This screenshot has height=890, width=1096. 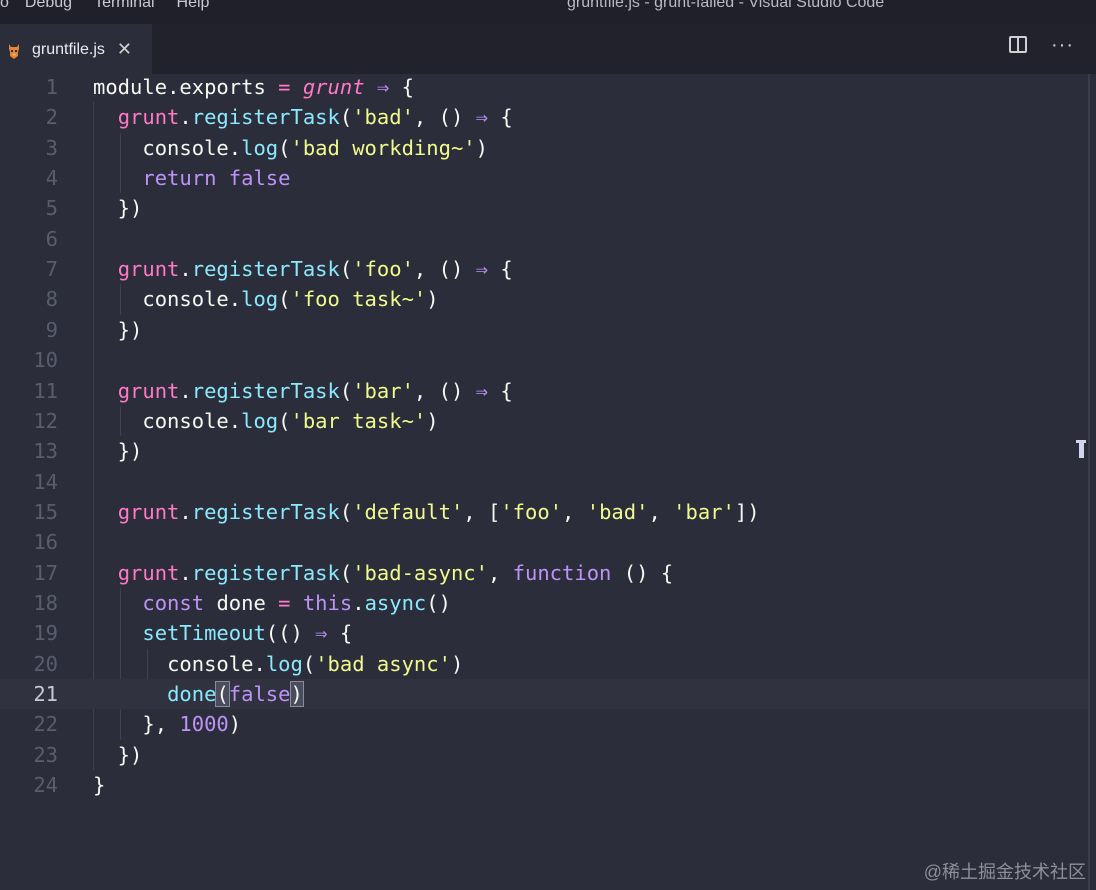 What do you see at coordinates (545, 664) in the screenshot?
I see `code-line: 20 console.log('bad async')` at bounding box center [545, 664].